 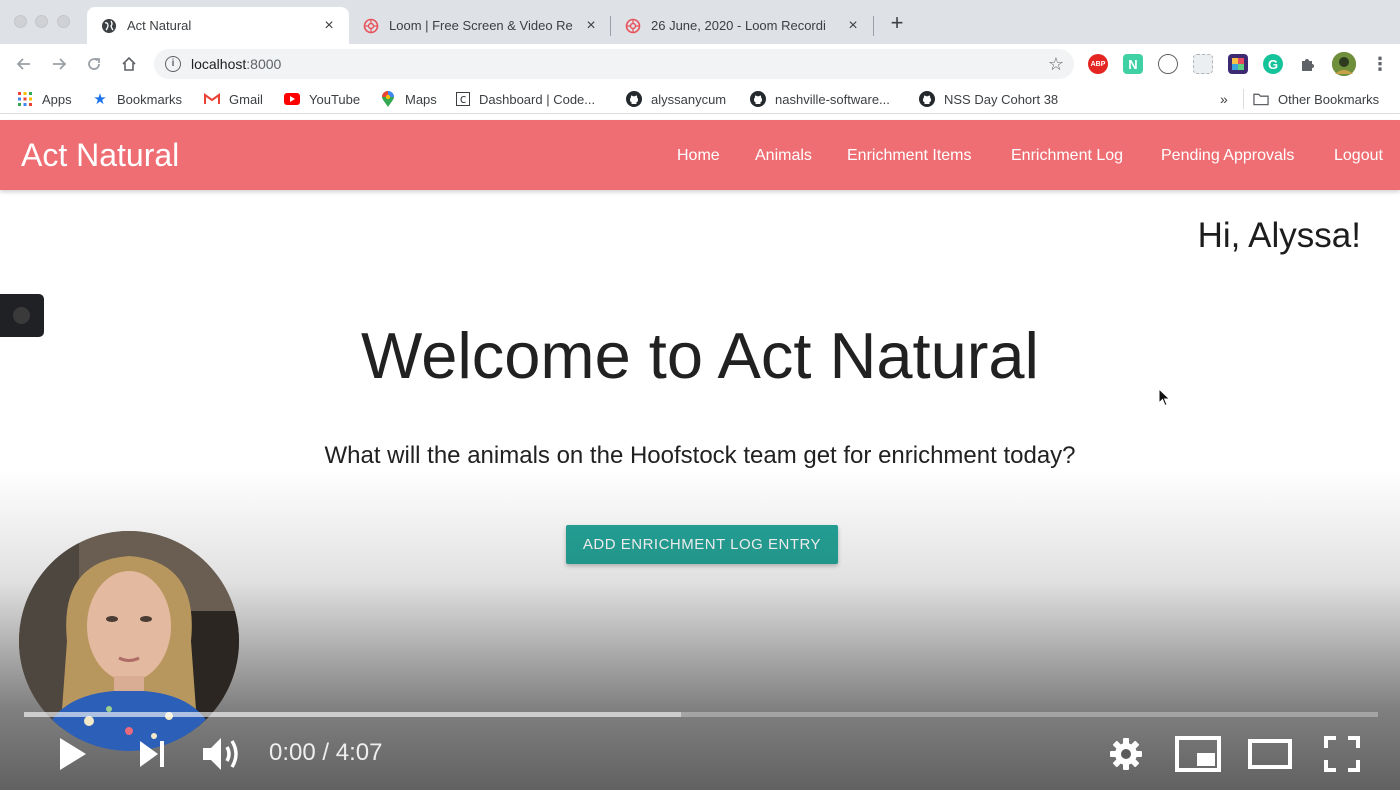 What do you see at coordinates (783, 156) in the screenshot?
I see `nav-animals: Animals` at bounding box center [783, 156].